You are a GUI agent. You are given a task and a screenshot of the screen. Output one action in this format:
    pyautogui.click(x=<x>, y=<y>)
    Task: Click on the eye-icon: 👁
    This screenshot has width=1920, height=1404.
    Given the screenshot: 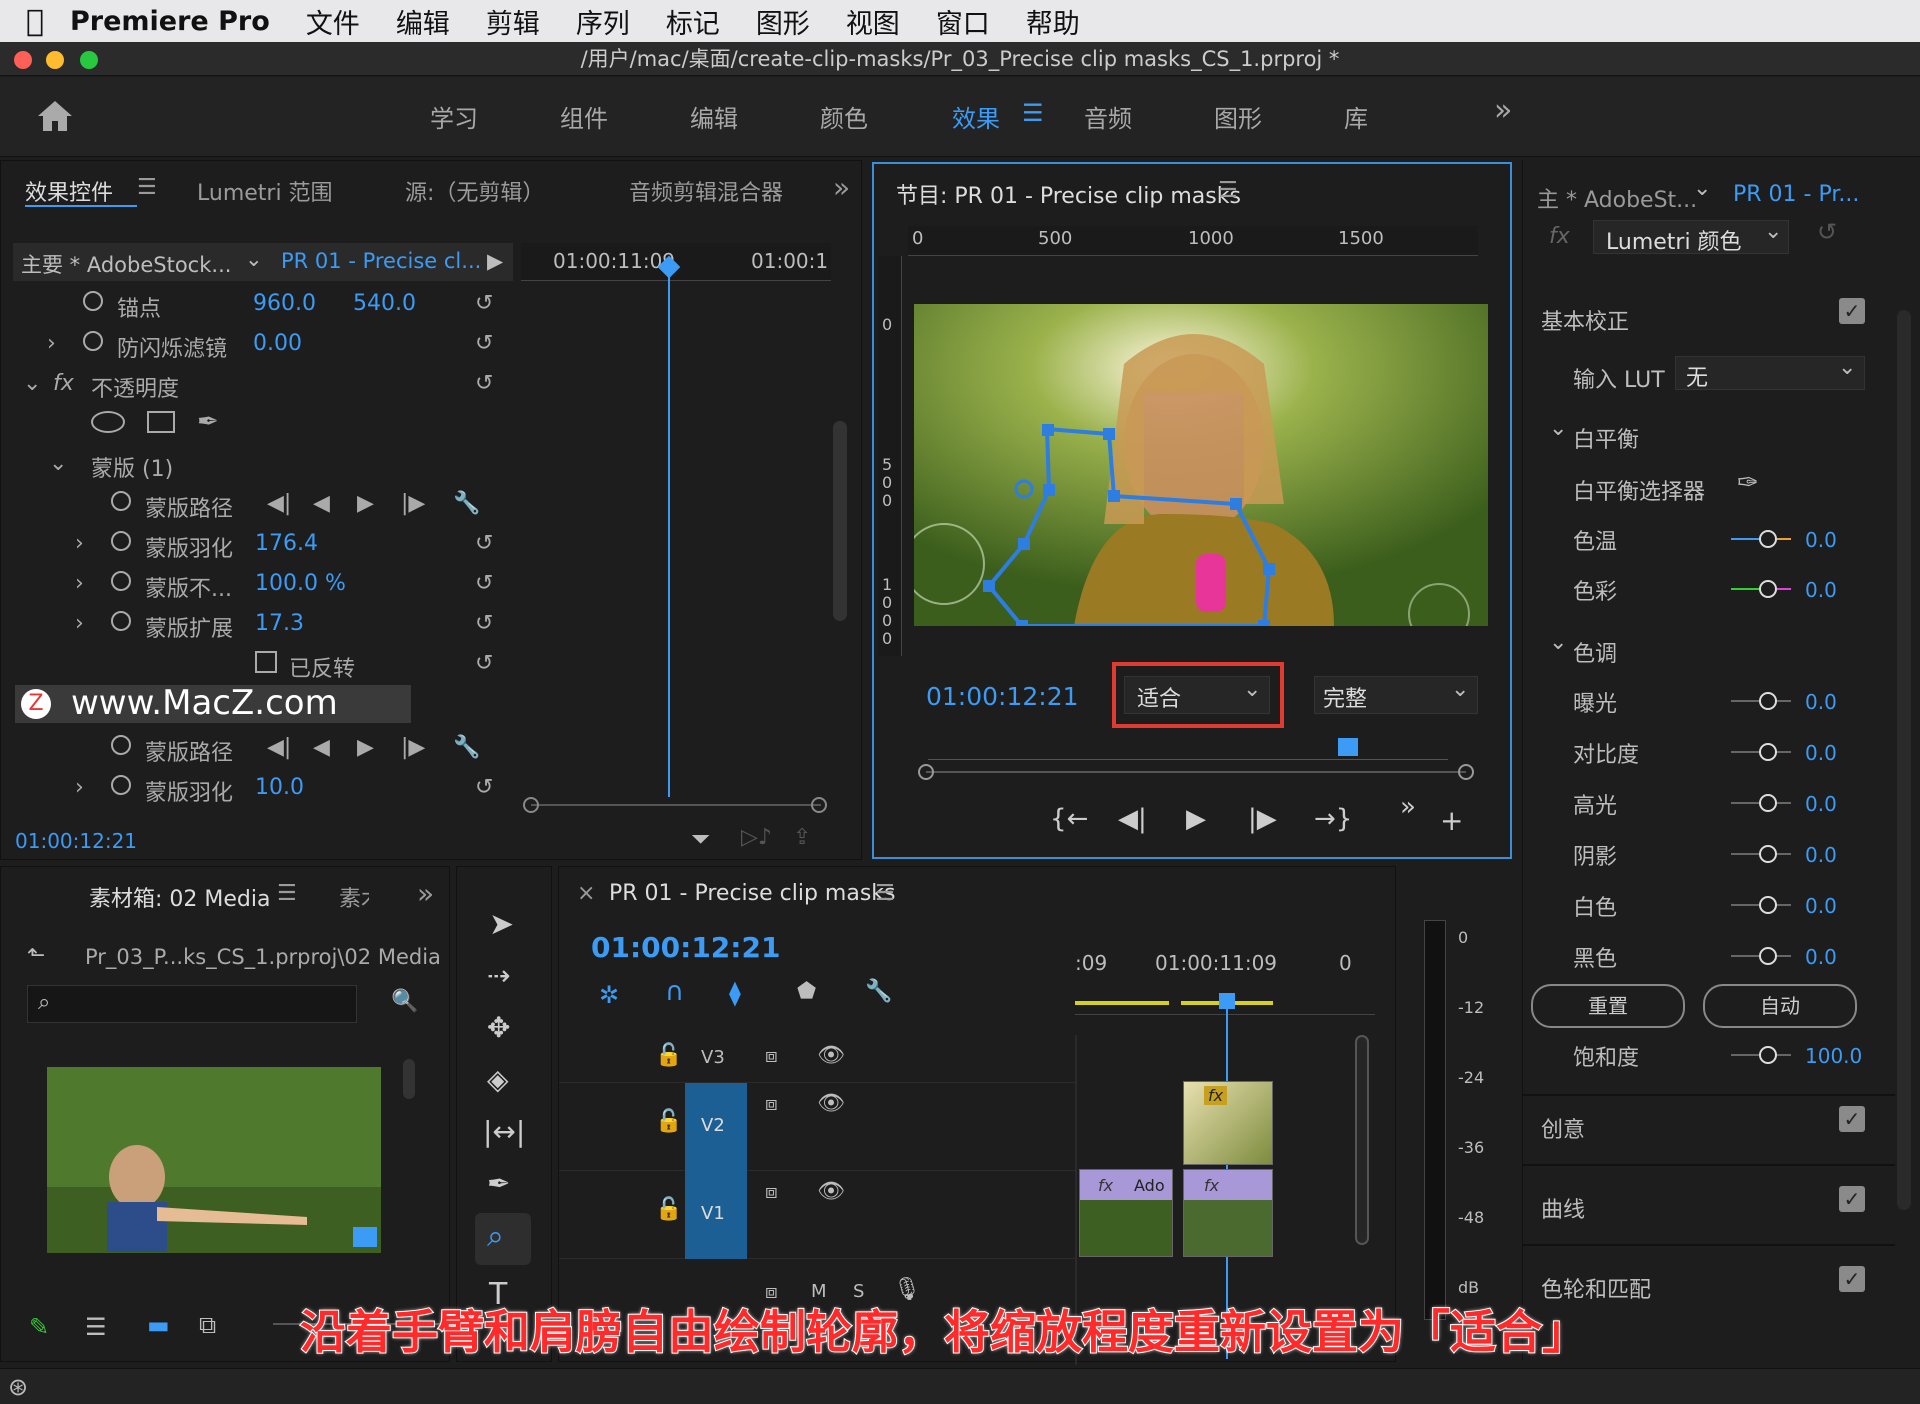 What is the action you would take?
    pyautogui.click(x=831, y=1191)
    